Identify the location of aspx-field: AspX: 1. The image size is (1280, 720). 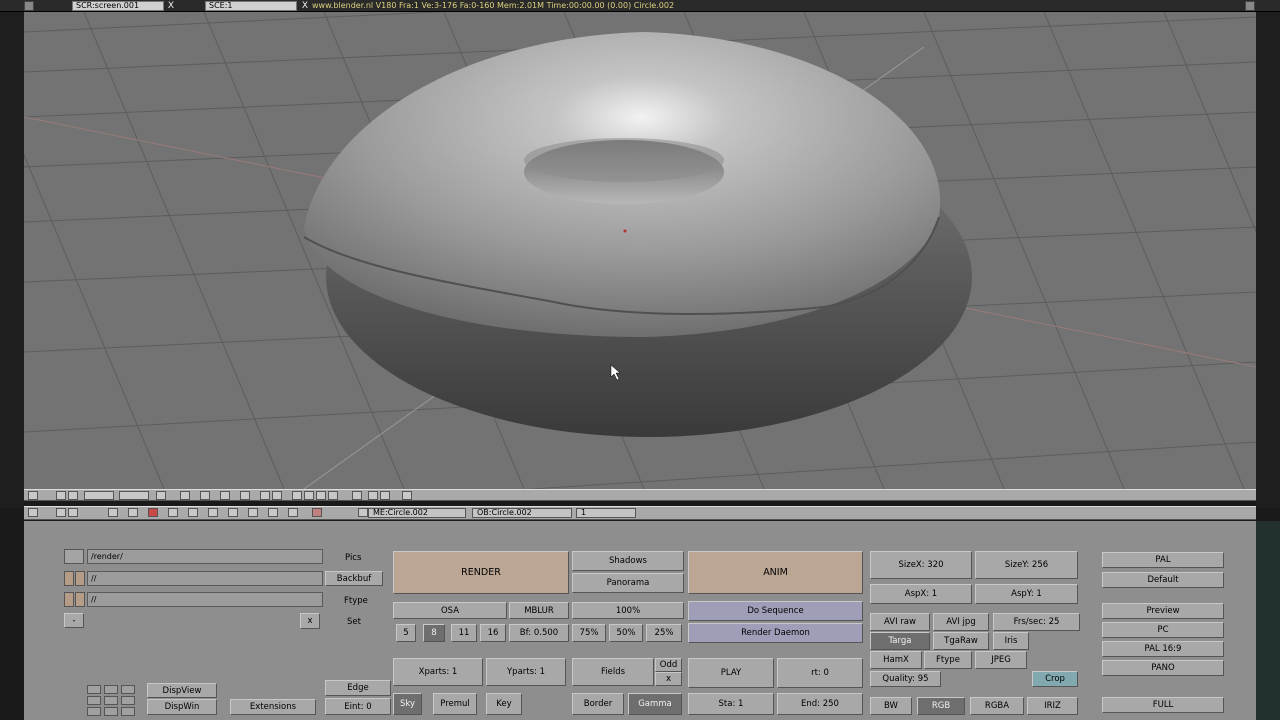
(921, 594).